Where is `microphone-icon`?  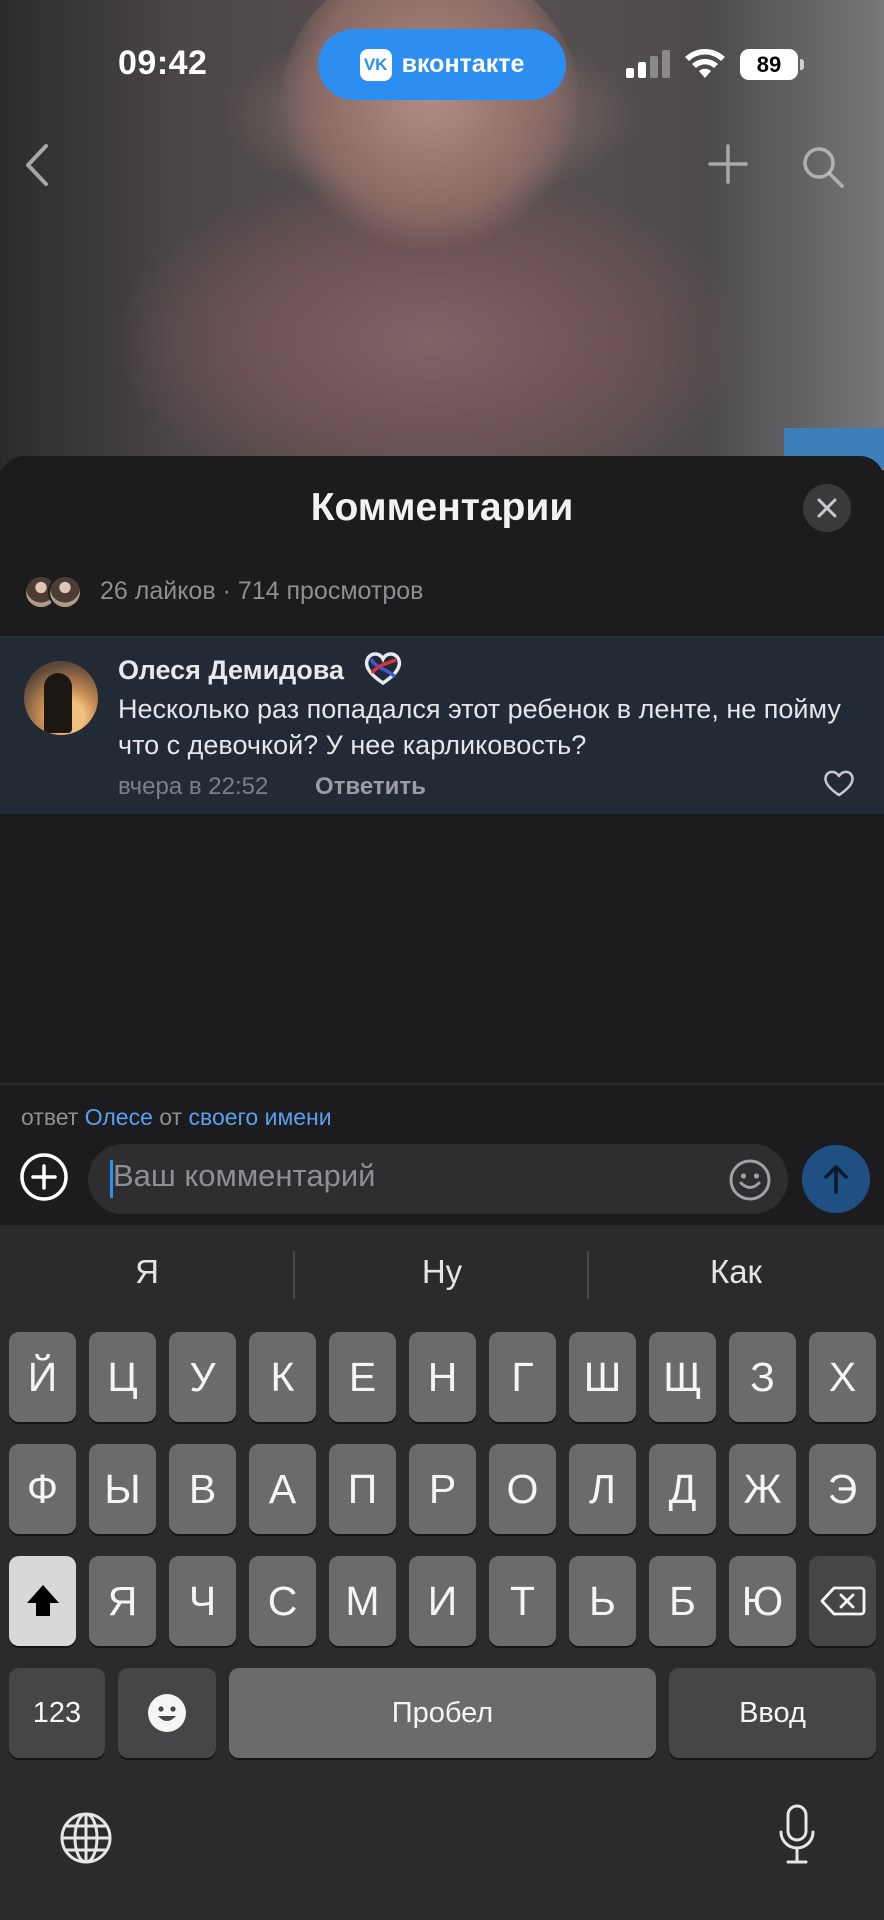
microphone-icon is located at coordinates (797, 1835).